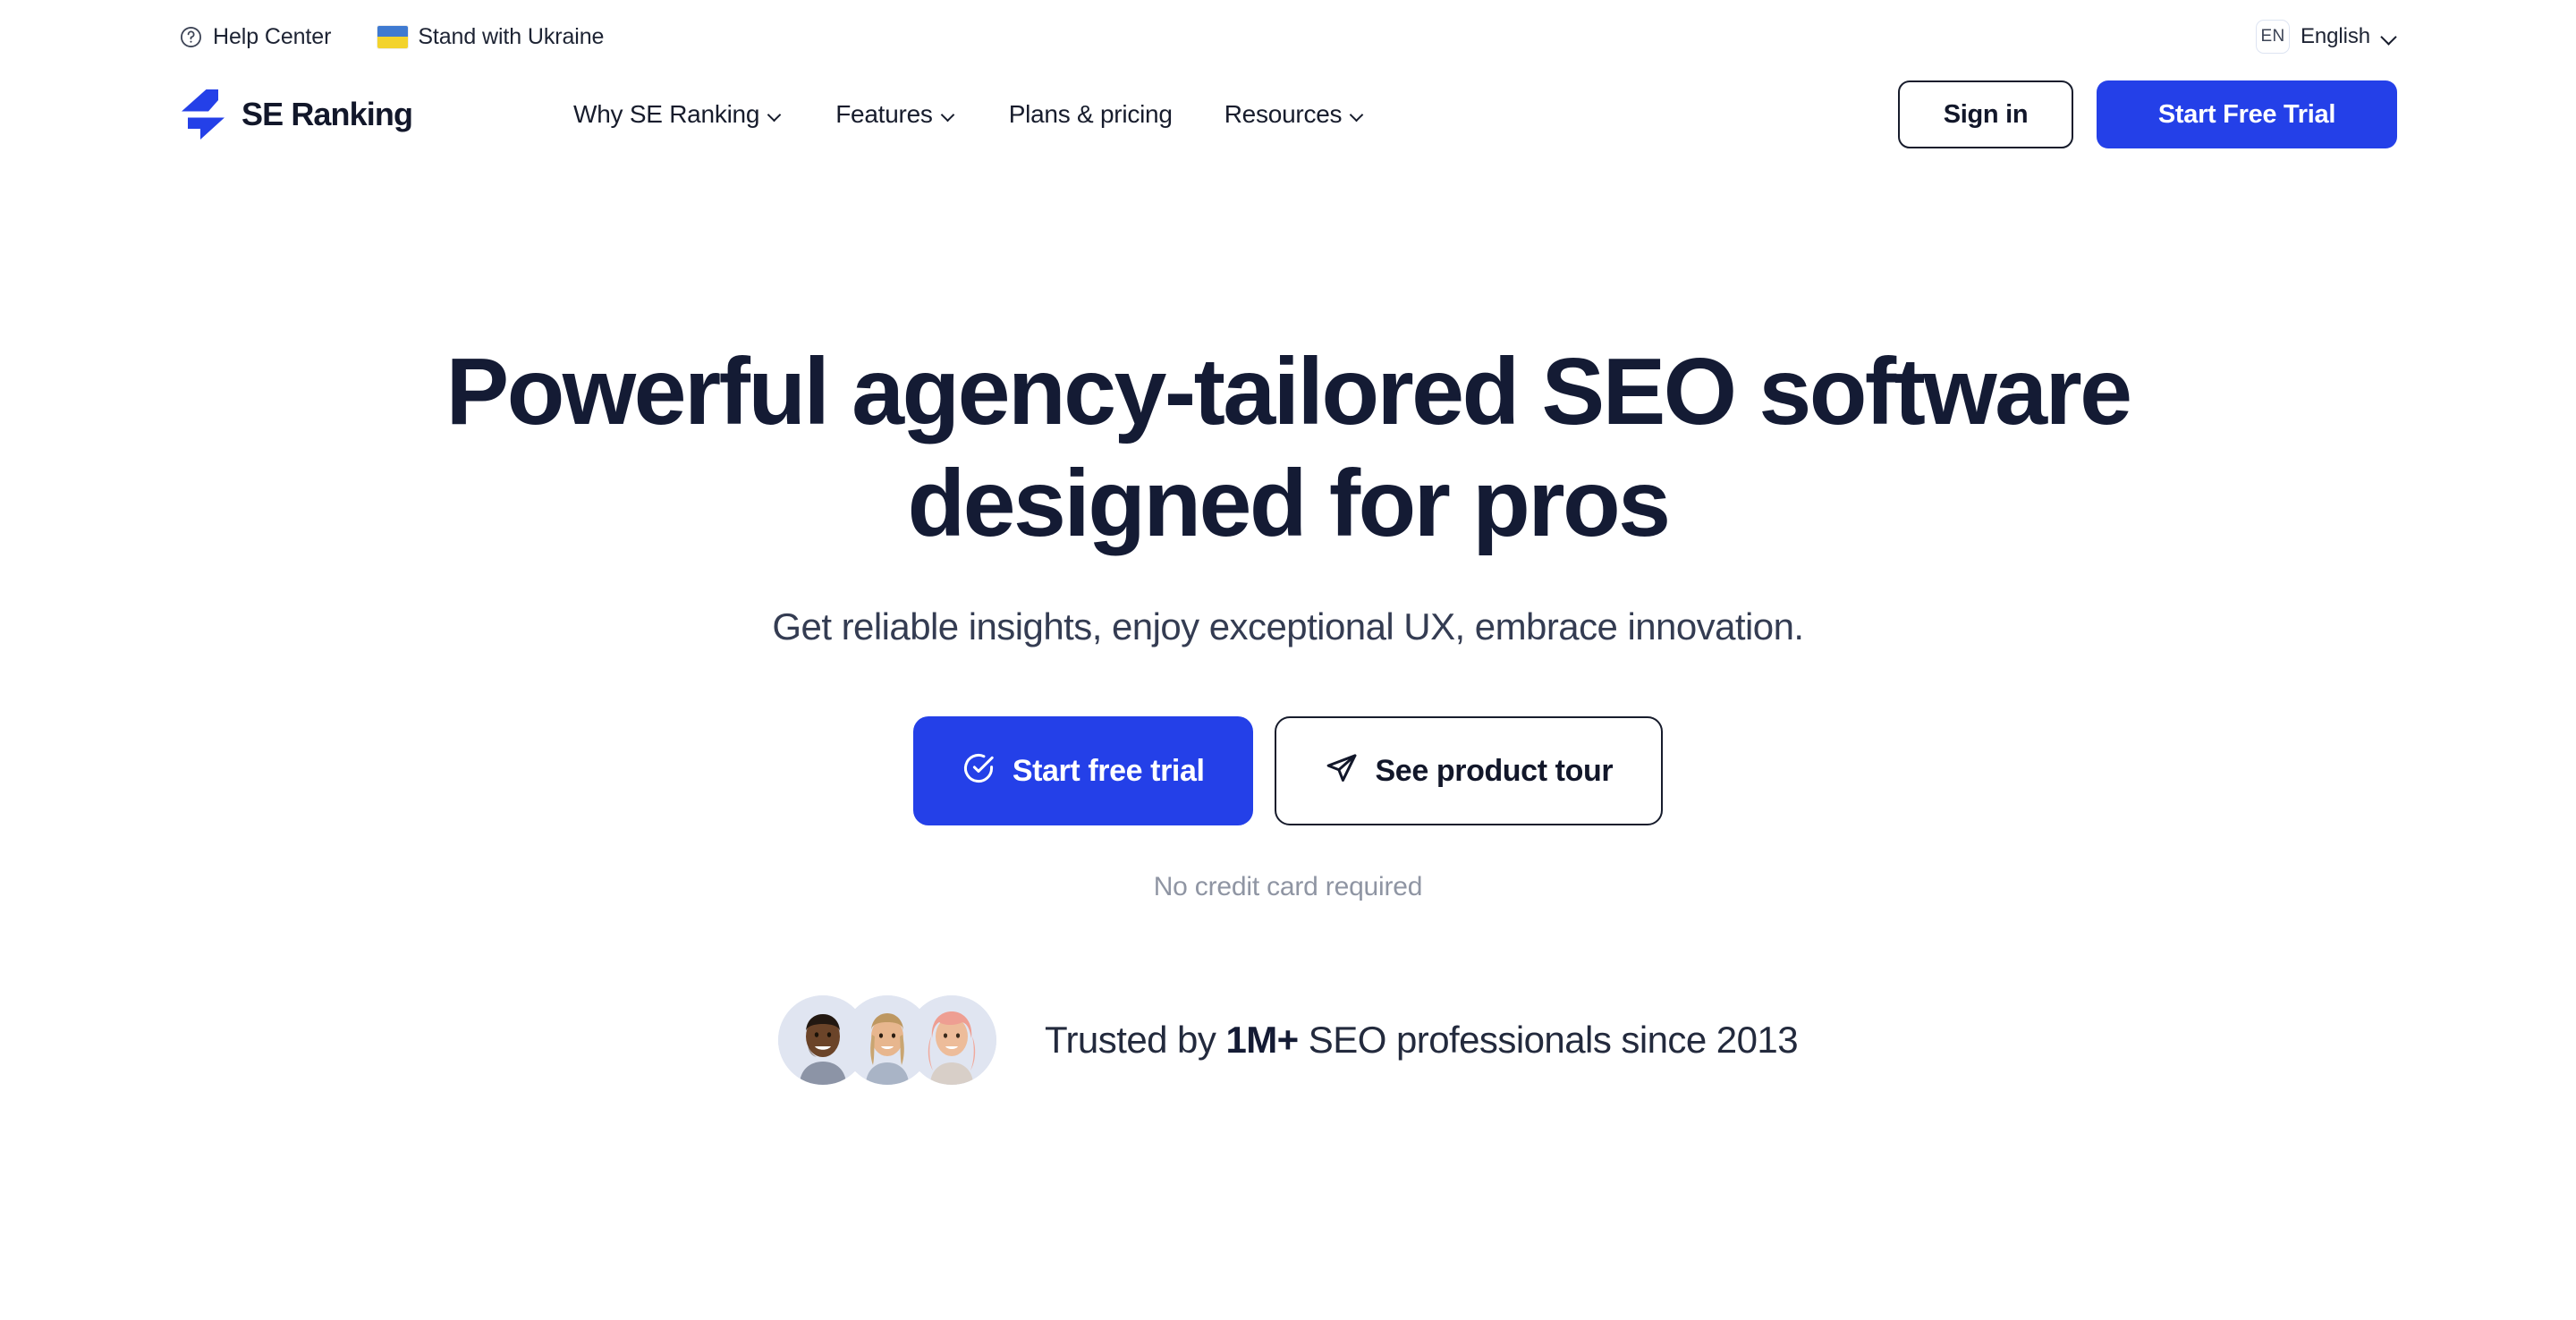 The width and height of the screenshot is (2576, 1320). I want to click on trust-highlight: 1M+, so click(1262, 1039).